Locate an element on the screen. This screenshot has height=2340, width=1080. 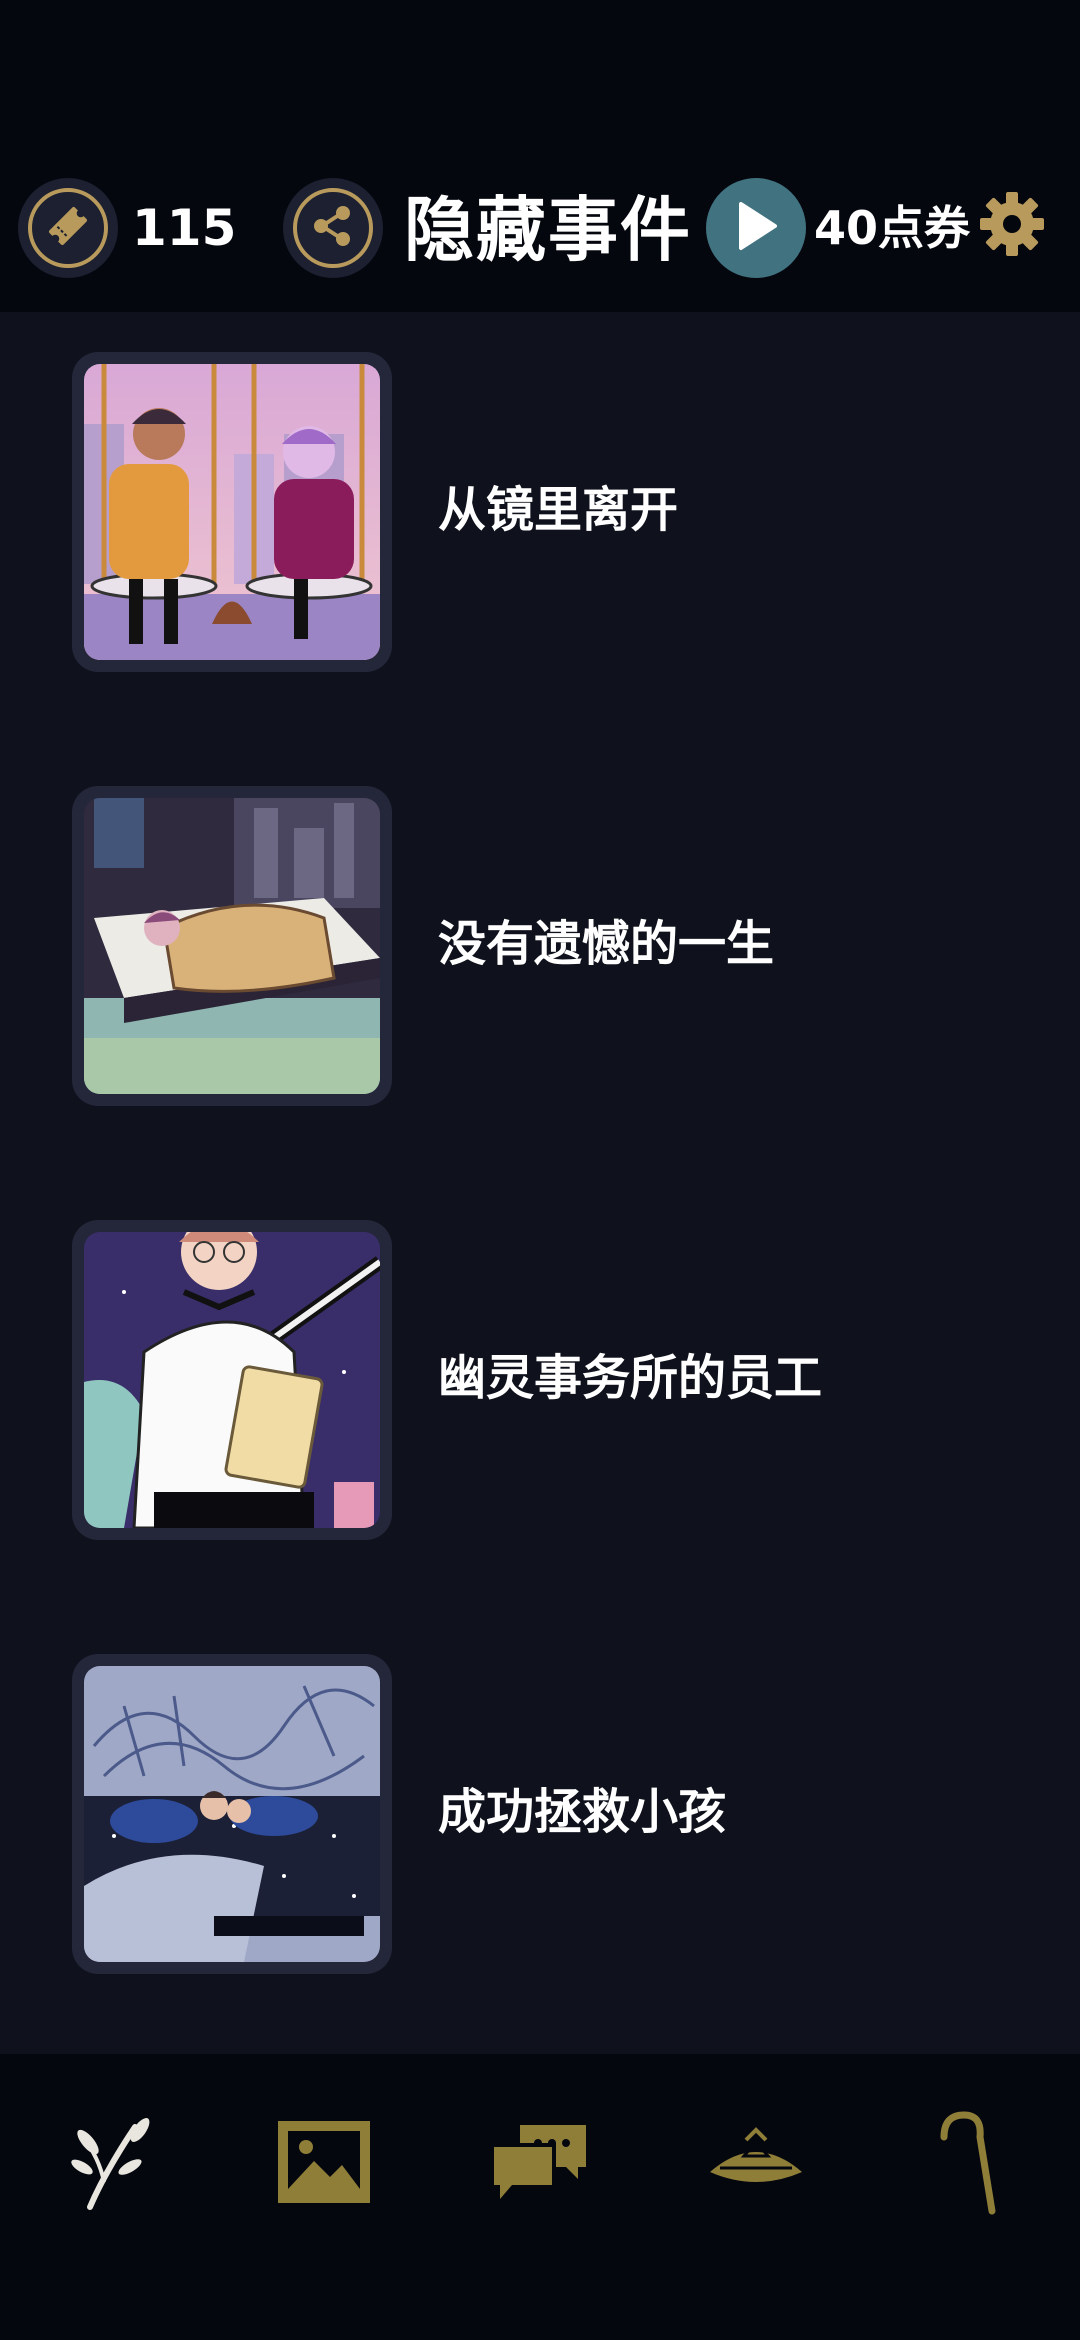
ticket-icon is located at coordinates (68, 228).